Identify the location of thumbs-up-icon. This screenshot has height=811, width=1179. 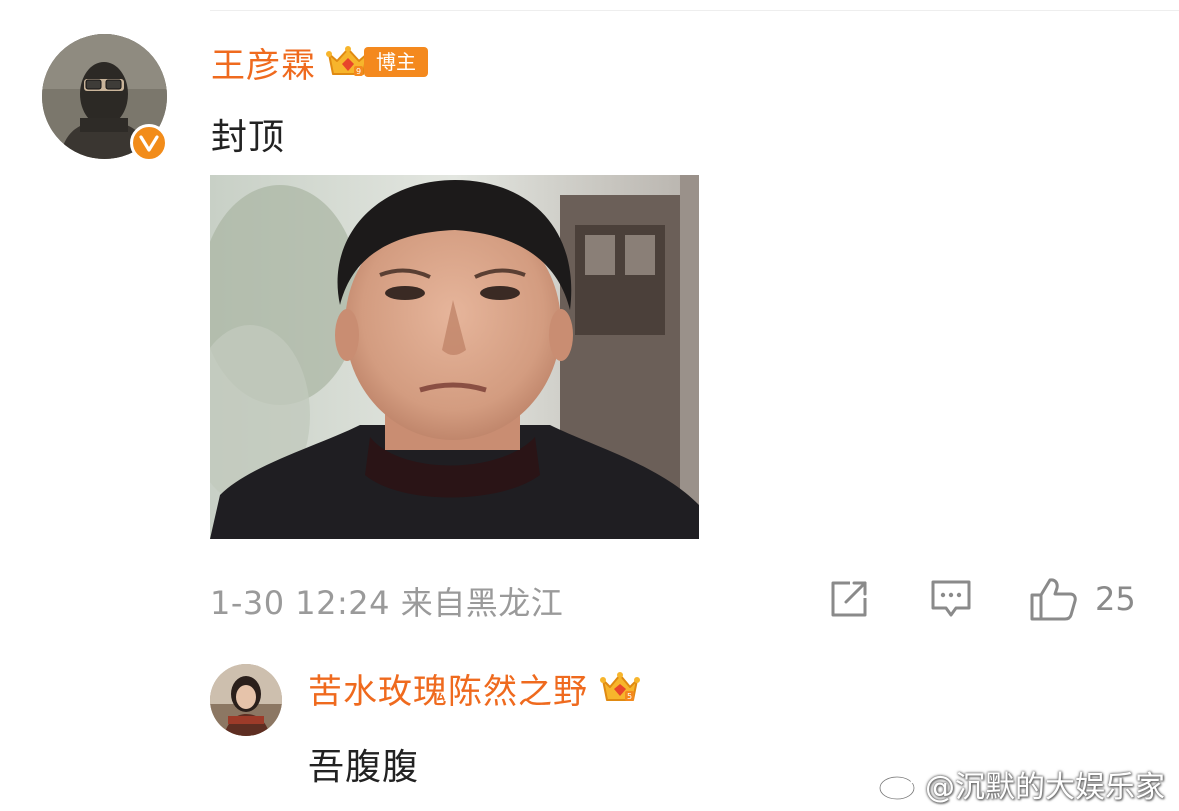
(1053, 599).